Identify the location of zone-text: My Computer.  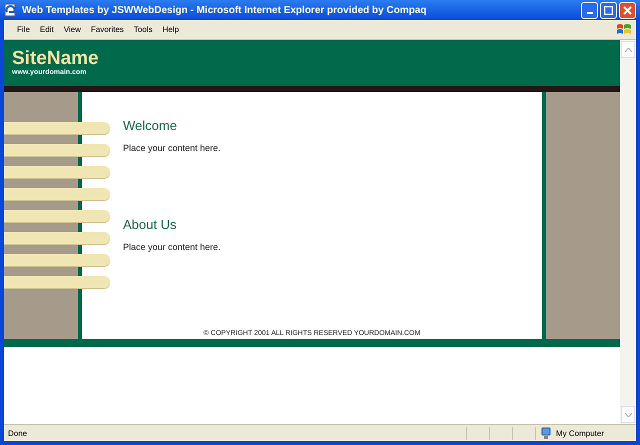
(580, 433).